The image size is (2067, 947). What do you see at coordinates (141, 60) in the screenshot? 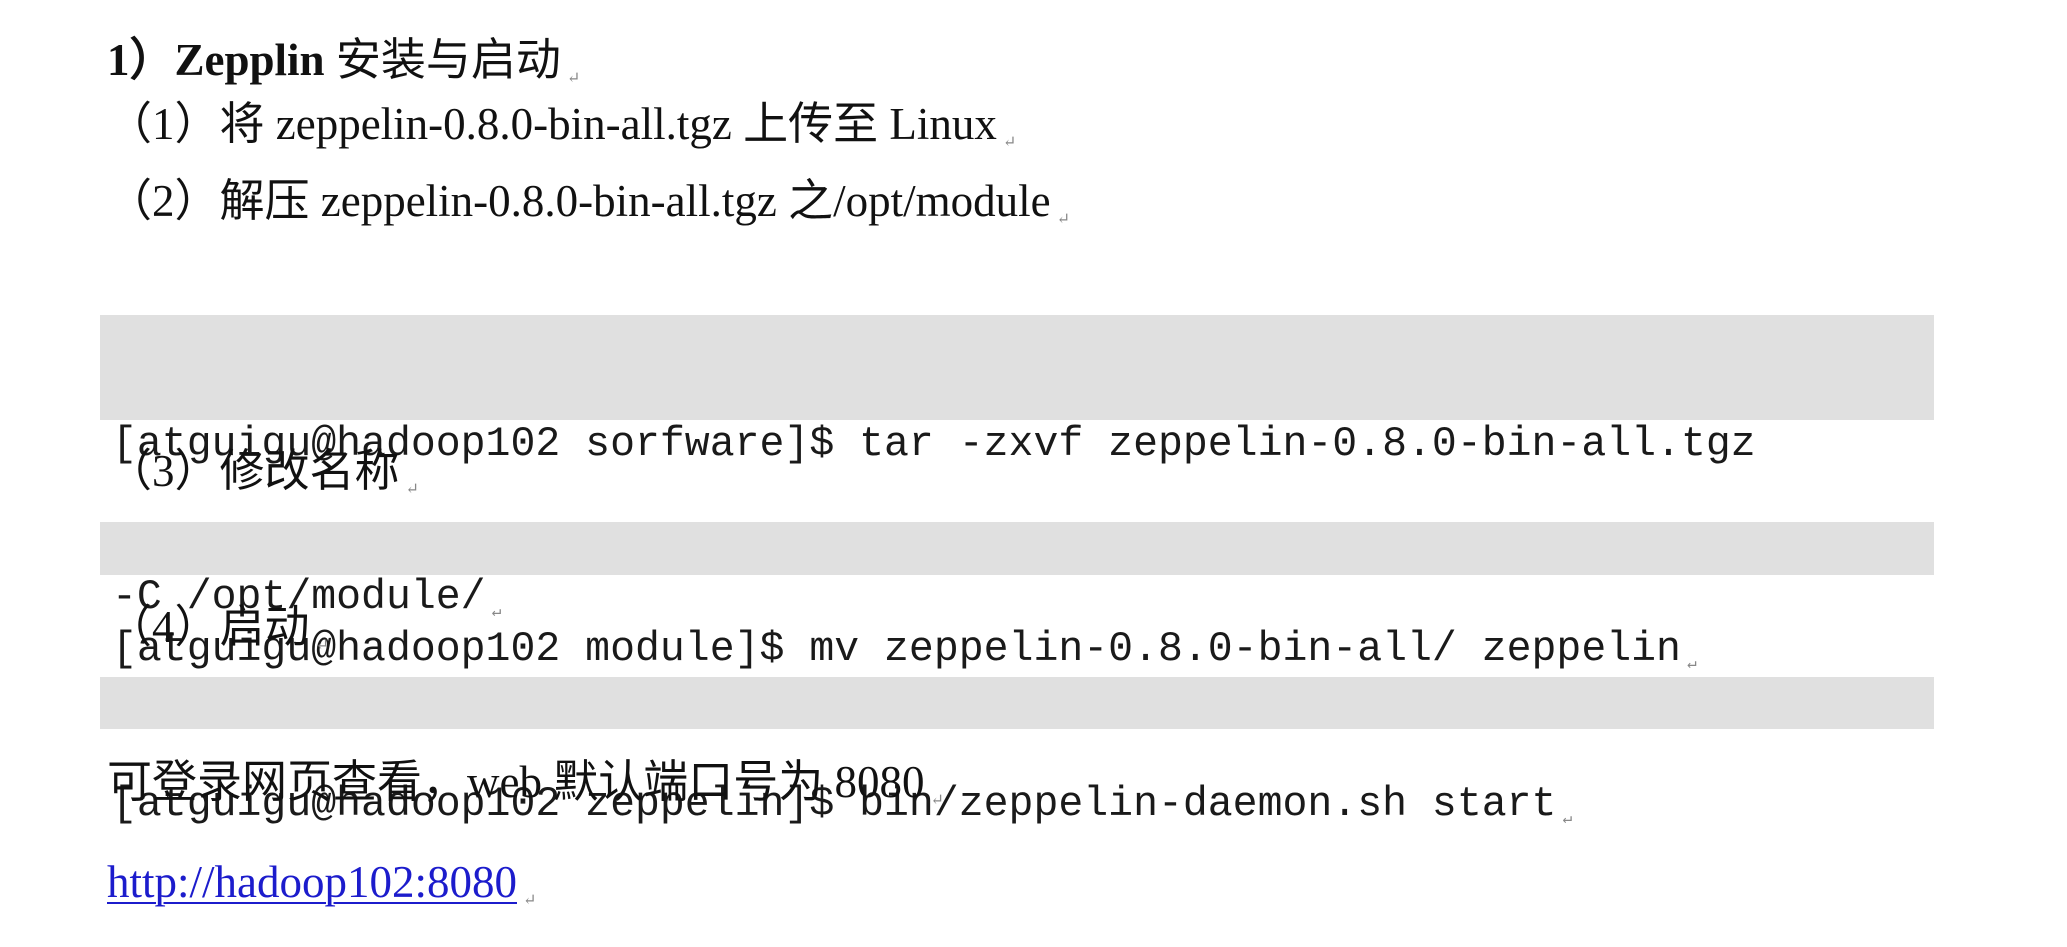
I see `heading-number: 1）` at bounding box center [141, 60].